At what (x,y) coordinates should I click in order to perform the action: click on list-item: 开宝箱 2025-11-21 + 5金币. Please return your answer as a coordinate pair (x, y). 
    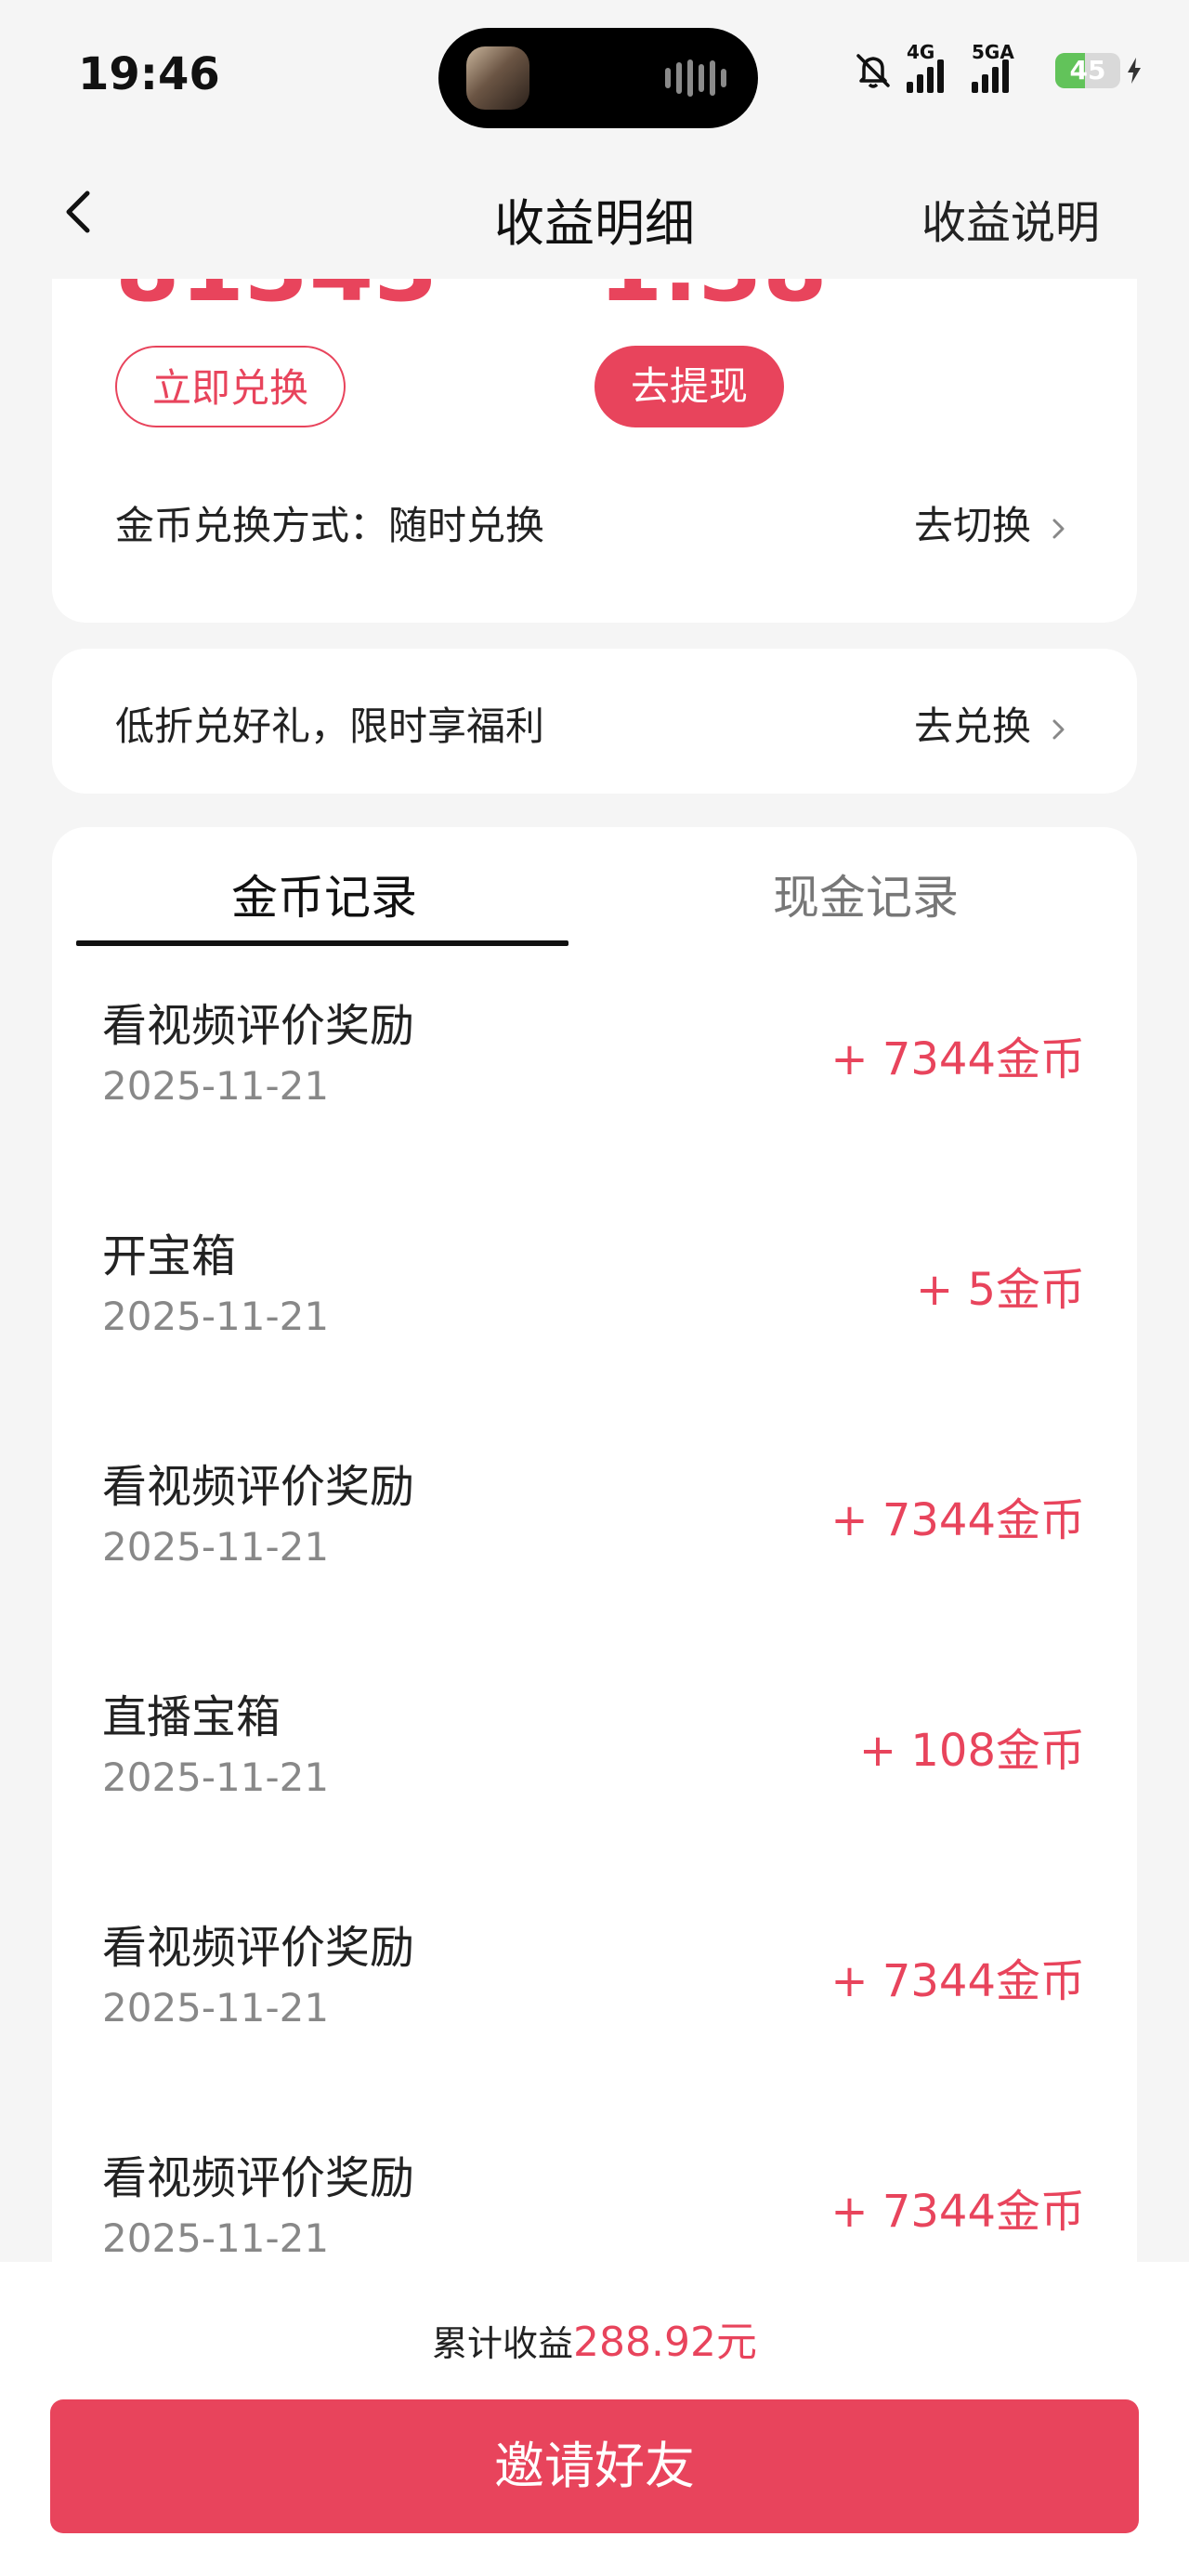
    Looking at the image, I should click on (594, 1321).